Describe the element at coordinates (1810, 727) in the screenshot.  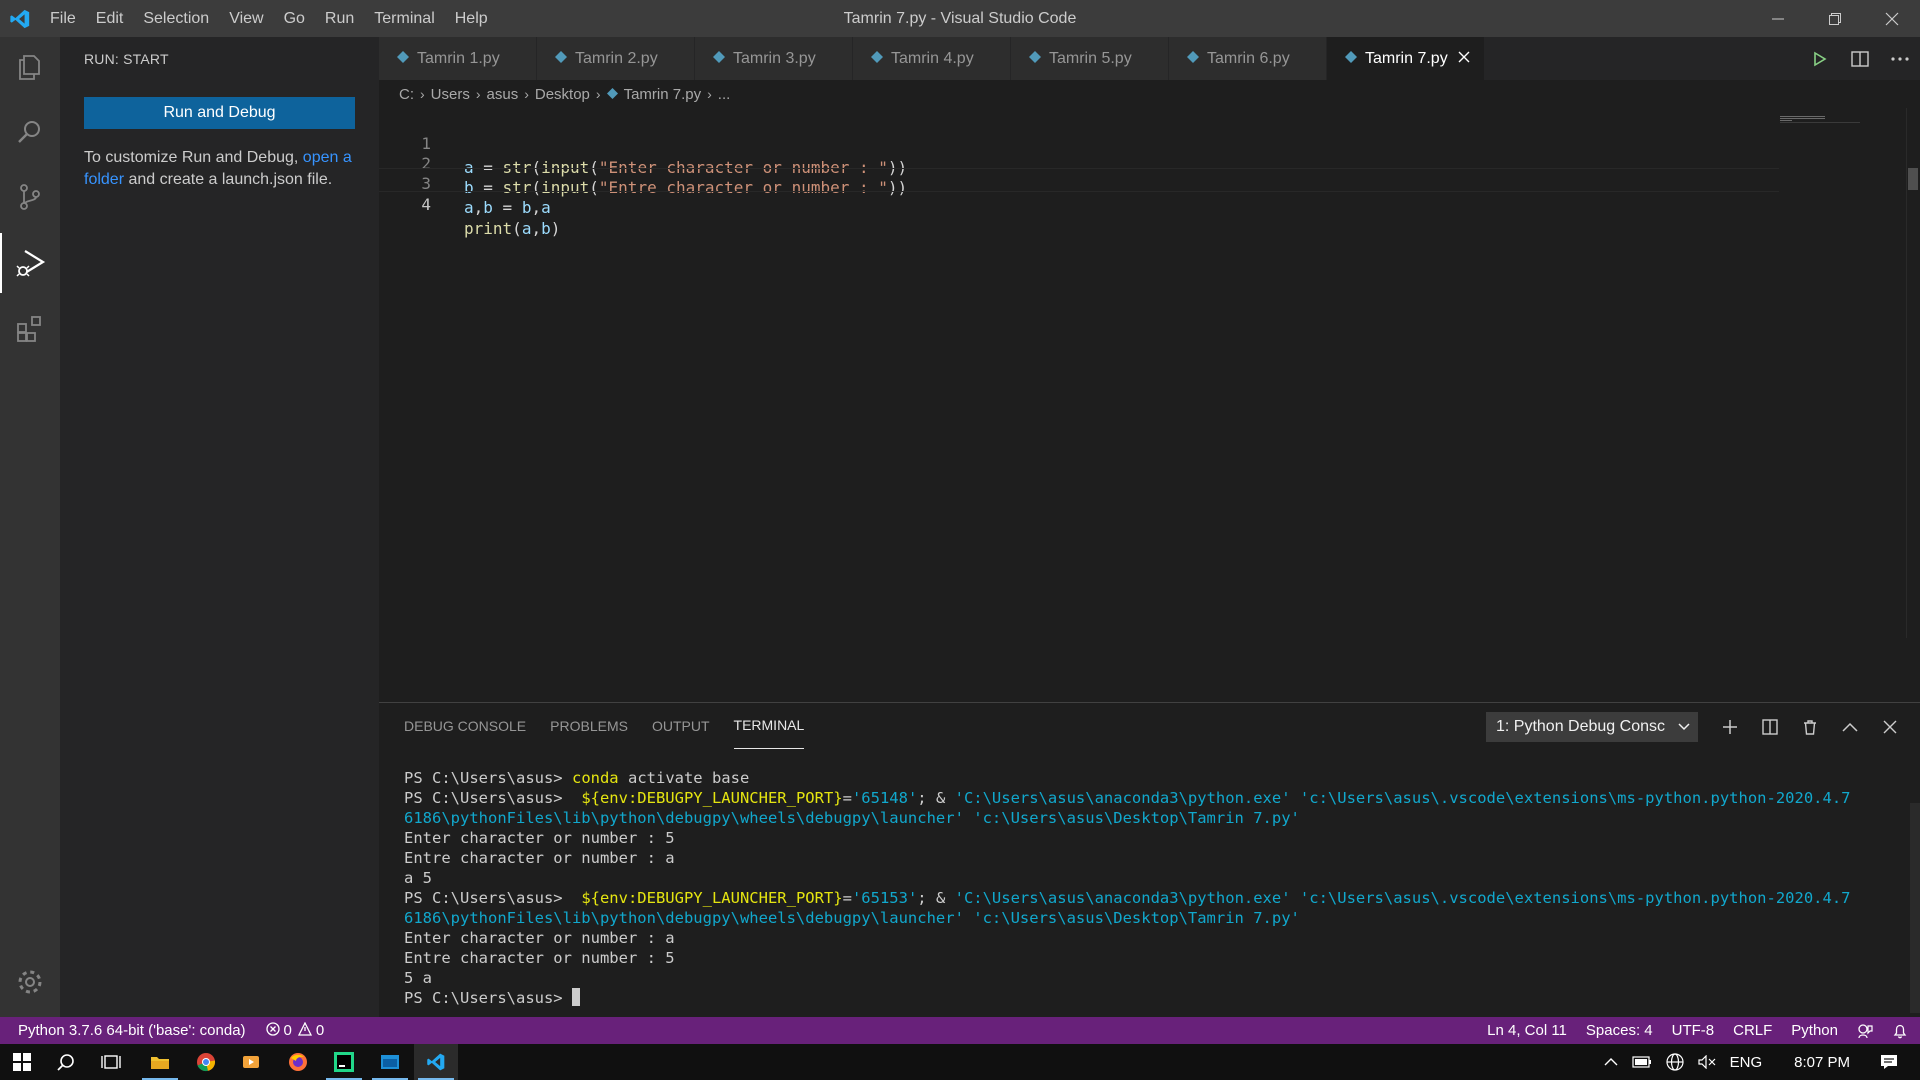
I see `kill-terminal-trash-icon` at that location.